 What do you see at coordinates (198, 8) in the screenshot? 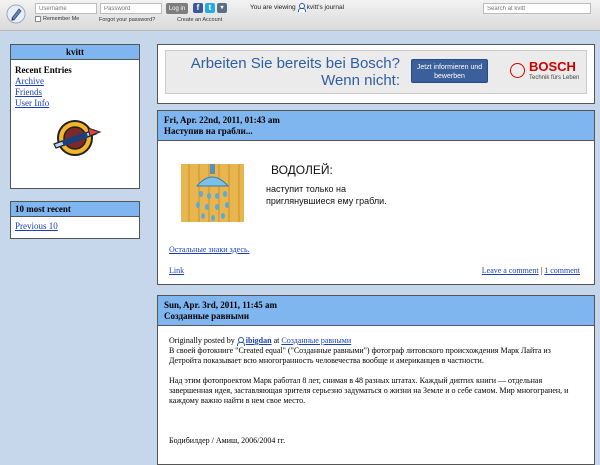
I see `facebook-icon: f` at bounding box center [198, 8].